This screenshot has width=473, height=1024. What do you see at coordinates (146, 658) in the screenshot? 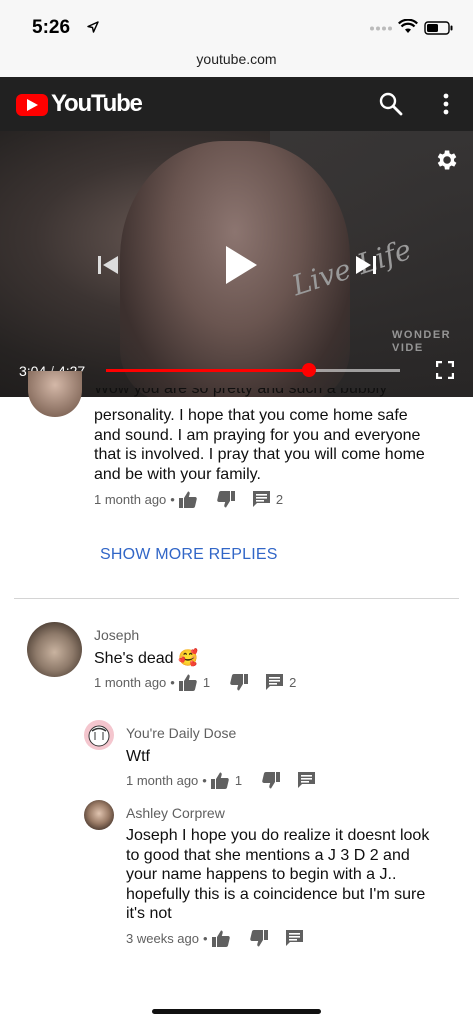
I see `comment-text: She's dead 🥰` at bounding box center [146, 658].